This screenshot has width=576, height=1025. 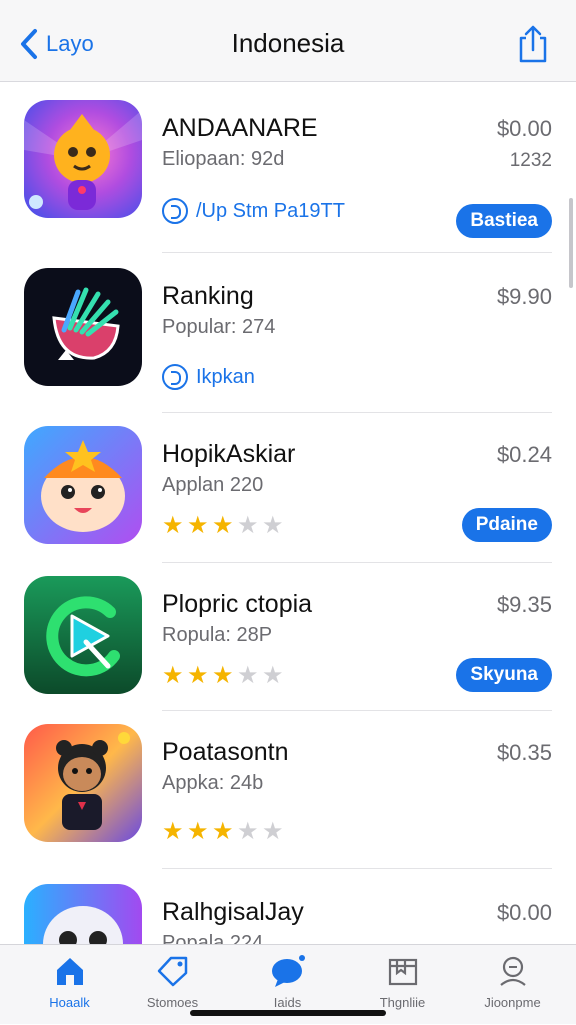 I want to click on tab-home: Hoaalk, so click(x=69, y=985).